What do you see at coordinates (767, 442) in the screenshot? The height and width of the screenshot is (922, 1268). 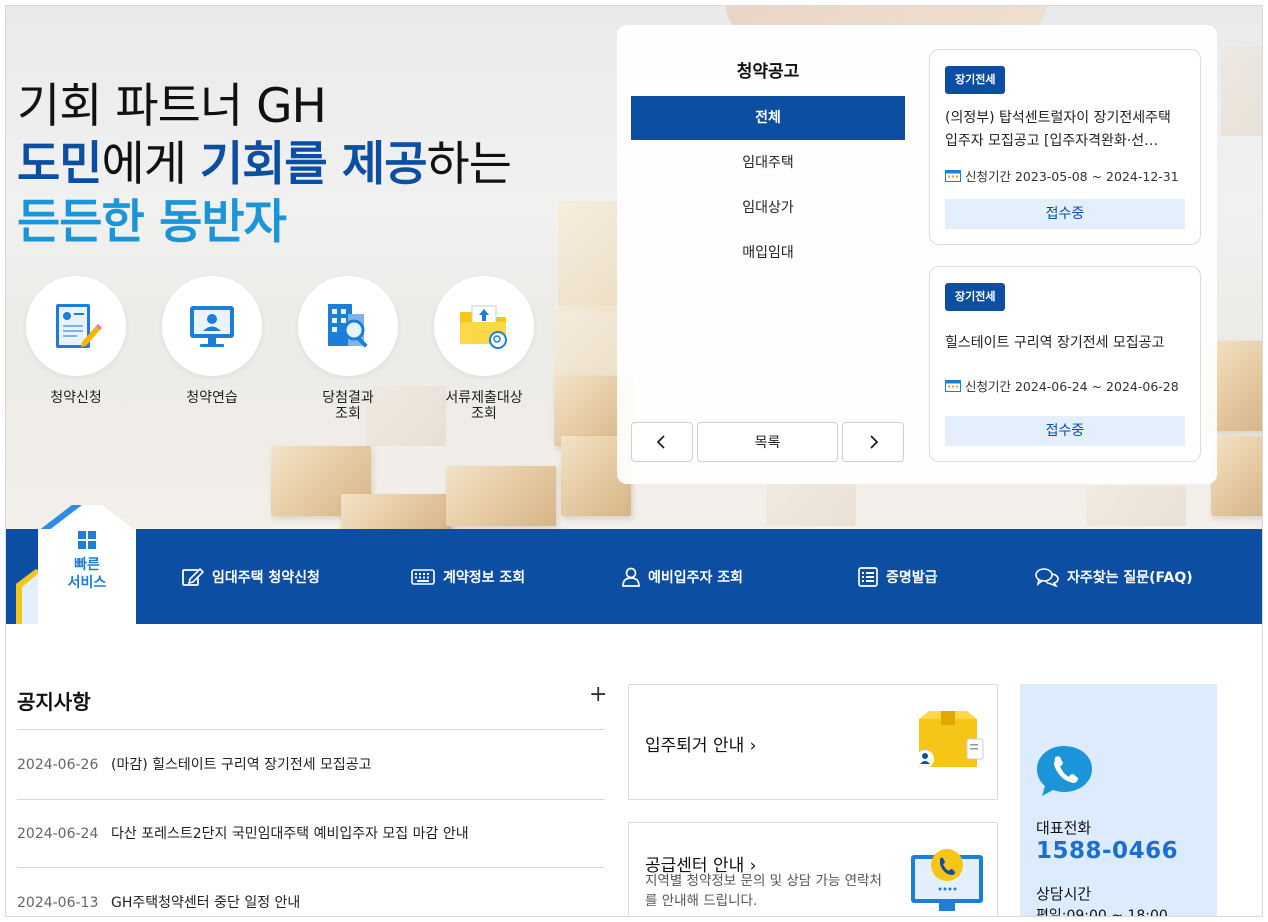 I see `list-button: 목록` at bounding box center [767, 442].